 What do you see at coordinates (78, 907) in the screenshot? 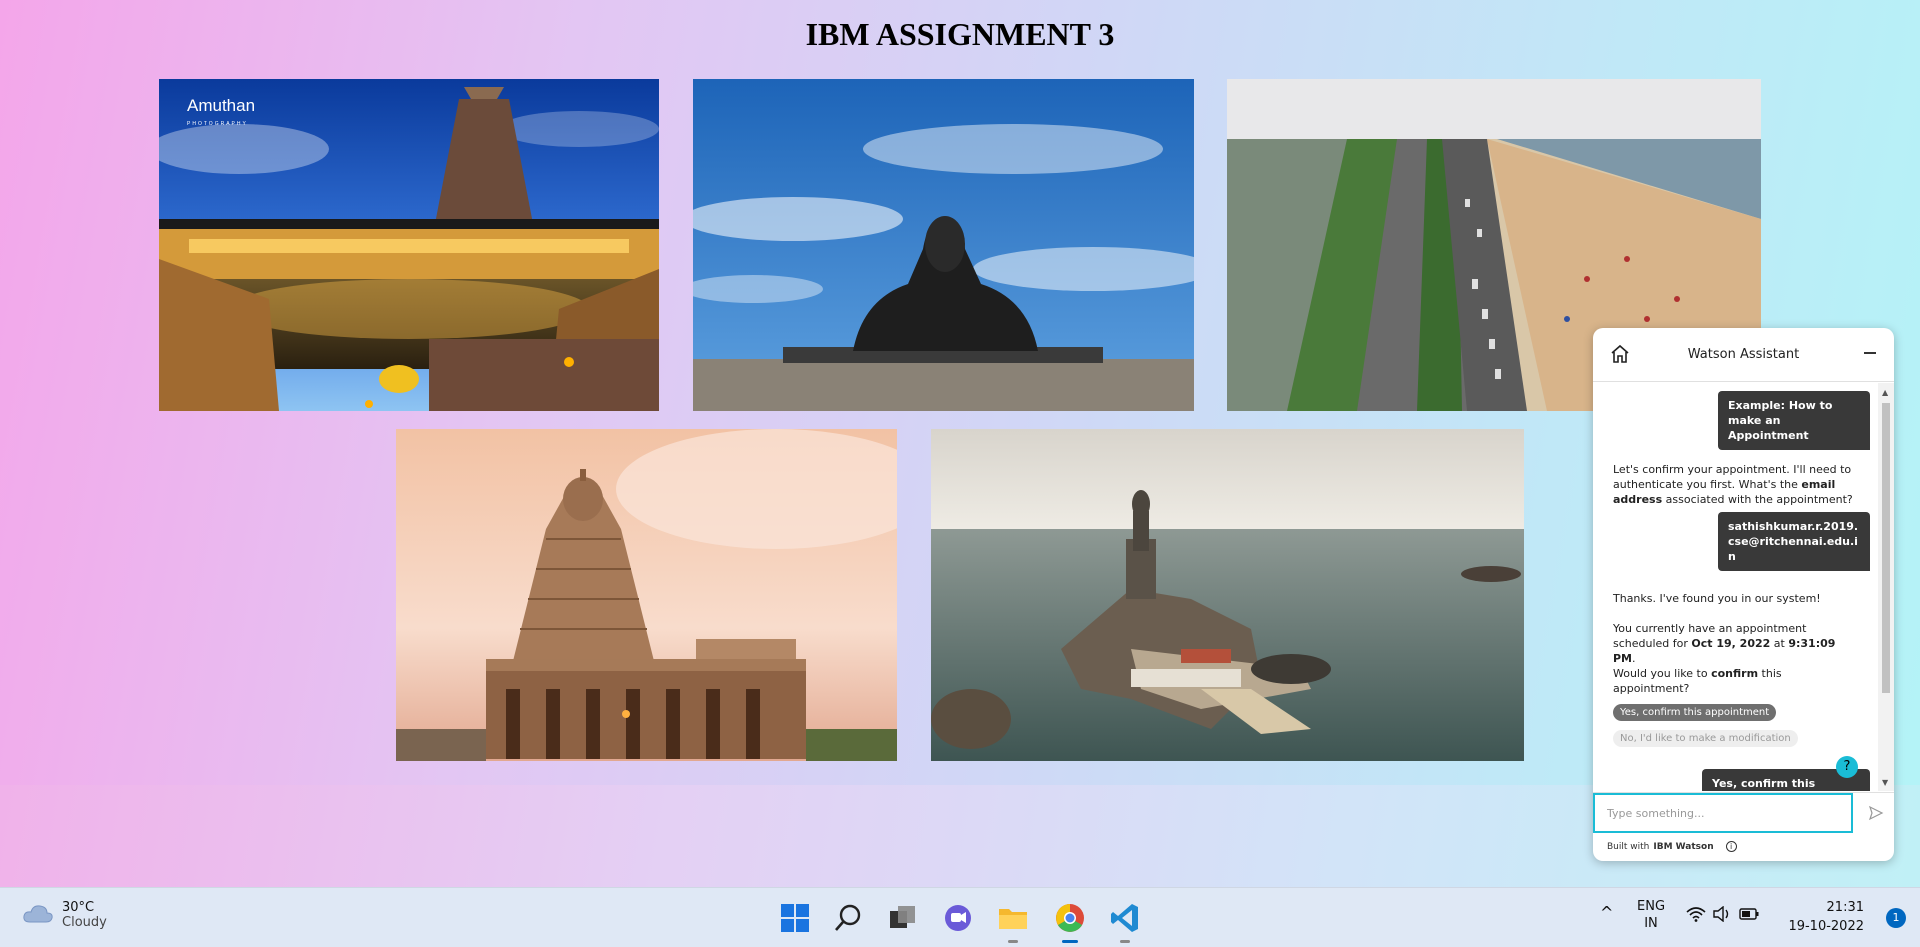
I see `weather-temp: 30°C` at bounding box center [78, 907].